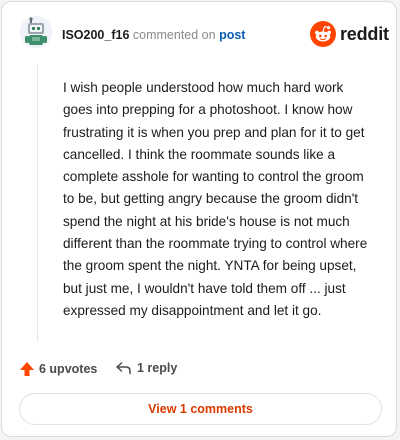 The width and height of the screenshot is (400, 440). I want to click on upvote-button: 6 upvotes, so click(58, 369).